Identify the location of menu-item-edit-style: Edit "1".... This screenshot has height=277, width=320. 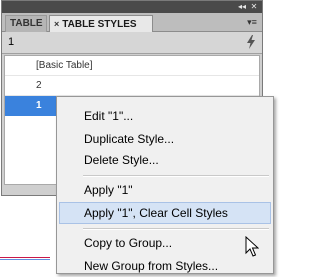
(165, 116).